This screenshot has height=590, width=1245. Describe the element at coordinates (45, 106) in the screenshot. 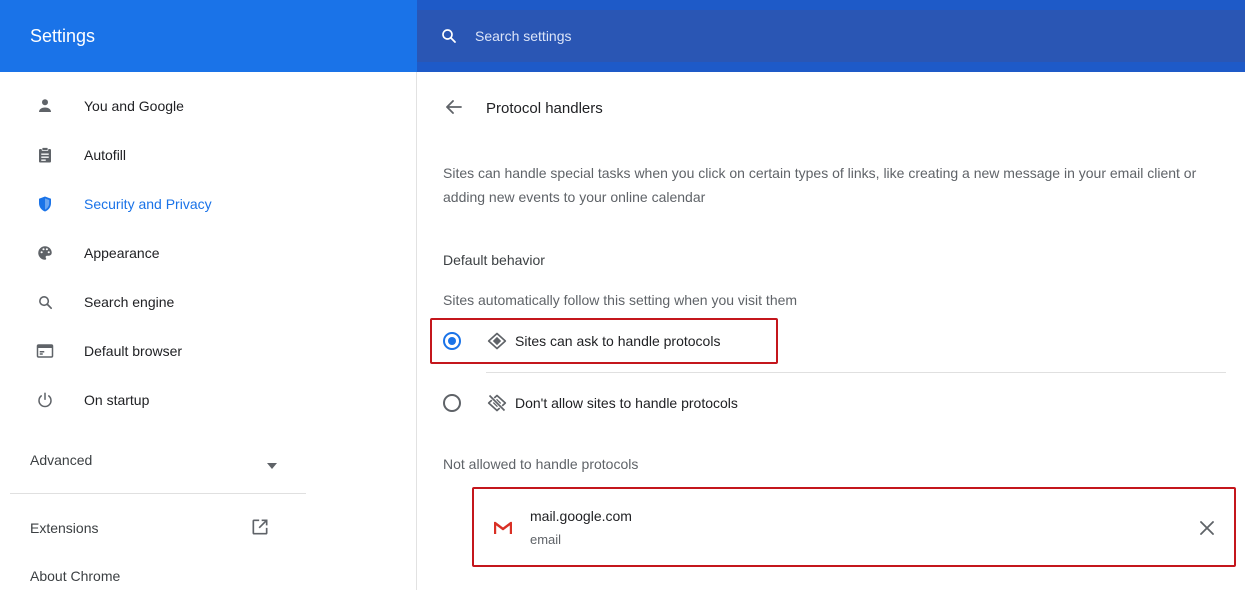

I see `person-icon` at that location.